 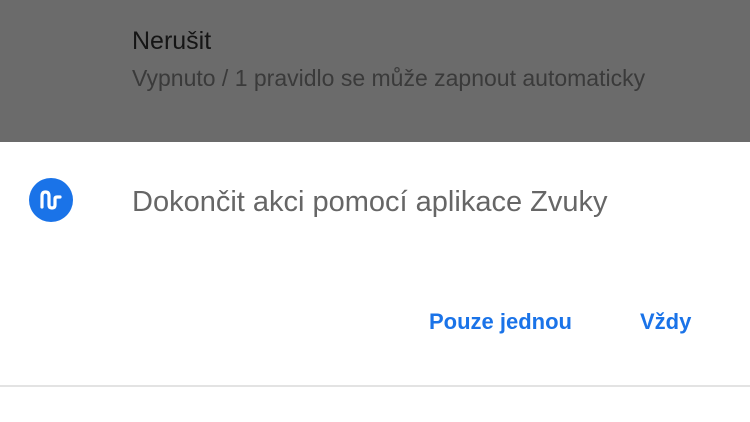 What do you see at coordinates (500, 322) in the screenshot?
I see `just-once-button: Pouze jednou` at bounding box center [500, 322].